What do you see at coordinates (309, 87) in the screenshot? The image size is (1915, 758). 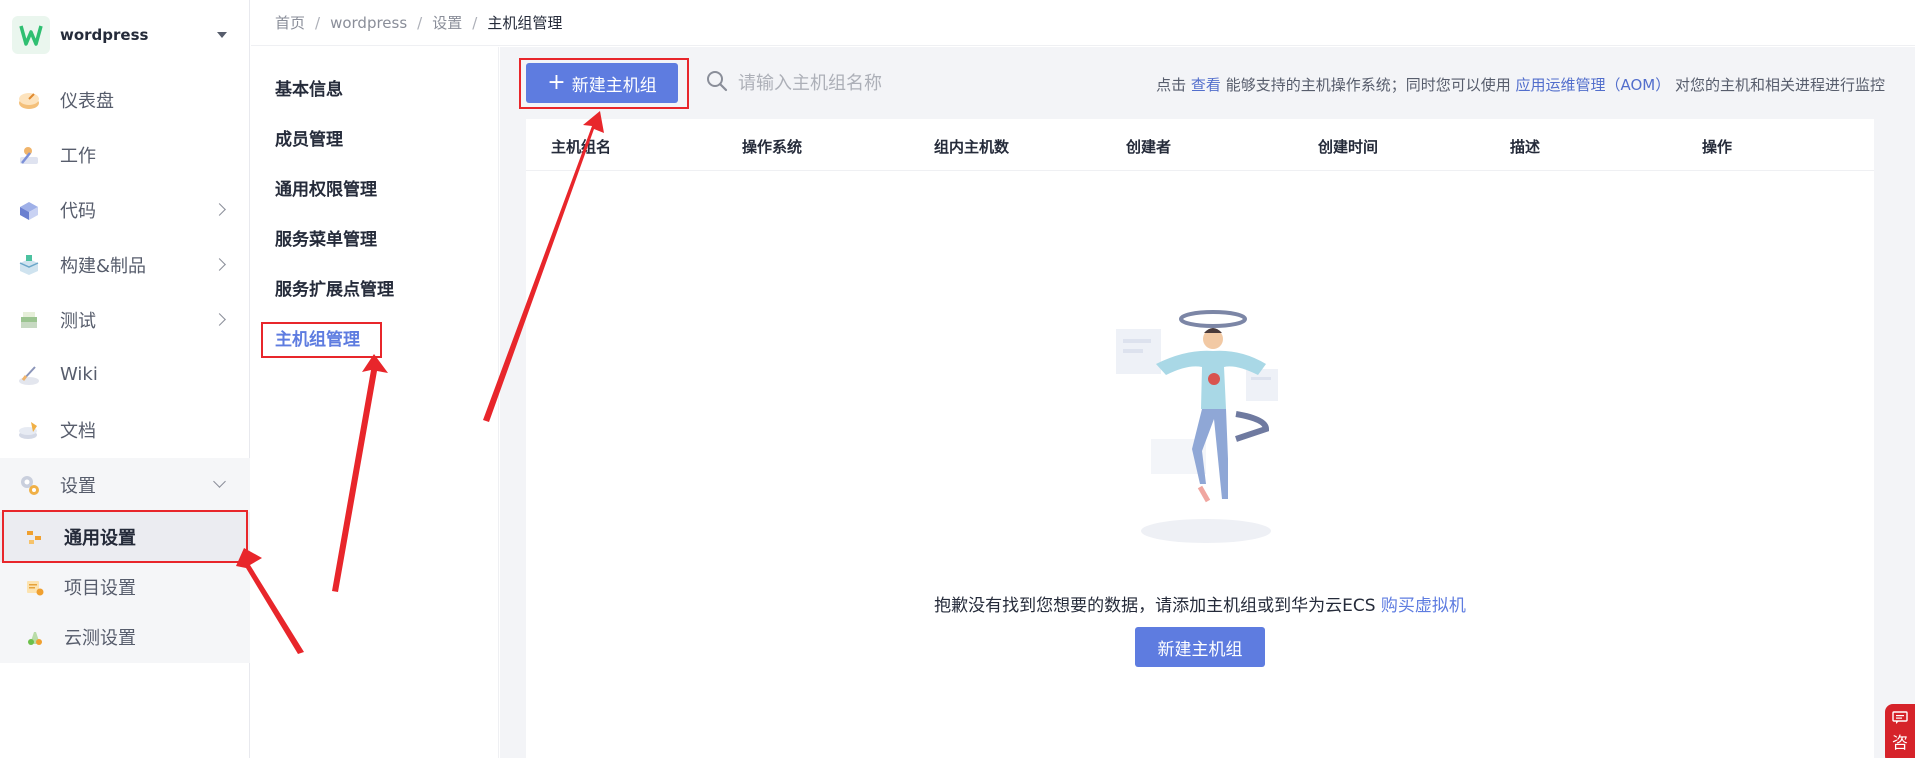 I see `submenu-basic-info: 基本信息` at bounding box center [309, 87].